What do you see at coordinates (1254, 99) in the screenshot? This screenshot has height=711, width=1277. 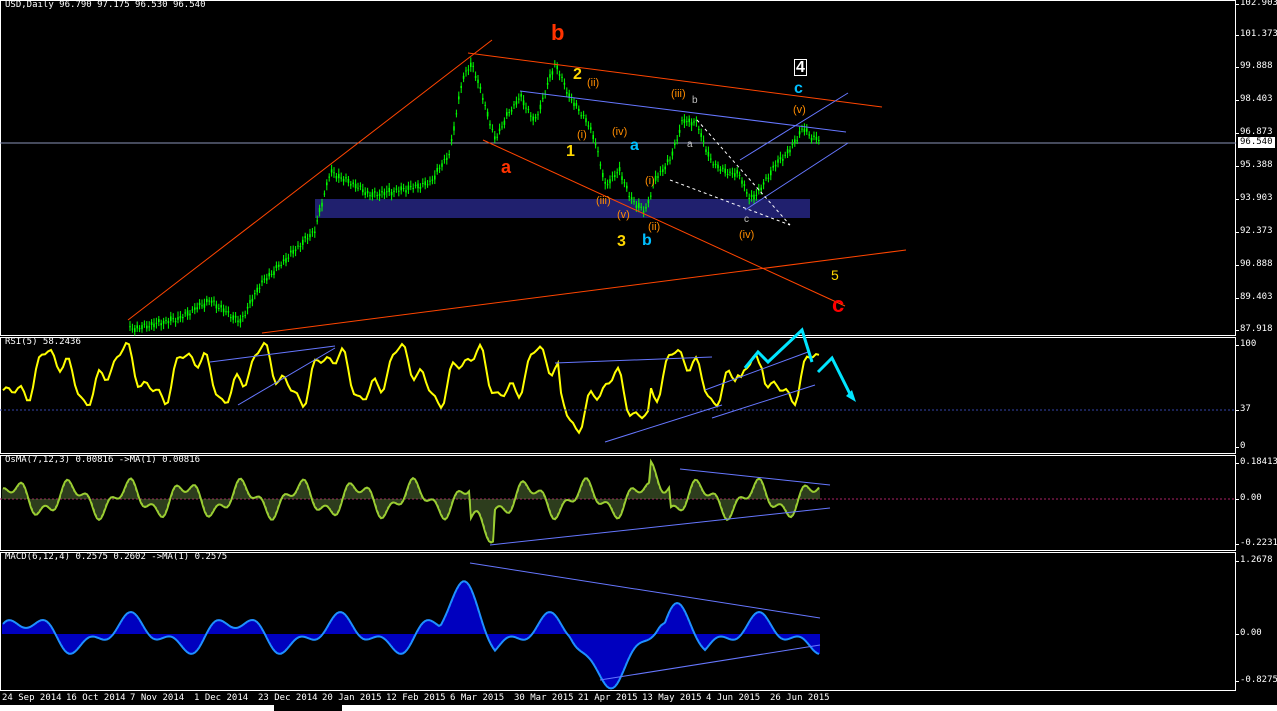 I see `price-tick: 98.403` at bounding box center [1254, 99].